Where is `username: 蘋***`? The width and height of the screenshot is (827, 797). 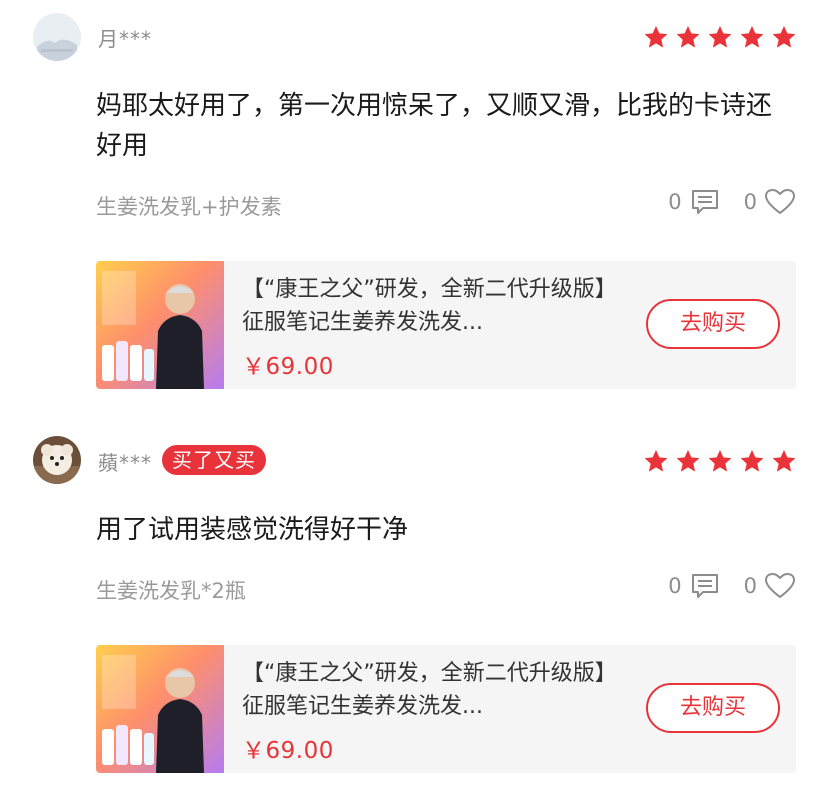 username: 蘋*** is located at coordinates (125, 463).